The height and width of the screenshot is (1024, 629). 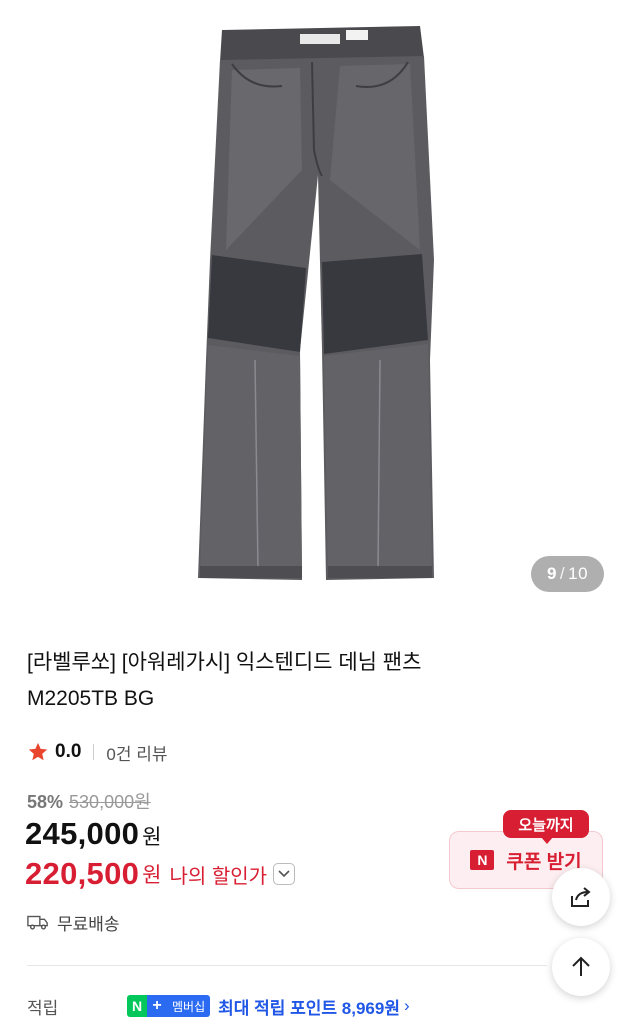 I want to click on today-only-badge: 오늘까지, so click(x=546, y=827).